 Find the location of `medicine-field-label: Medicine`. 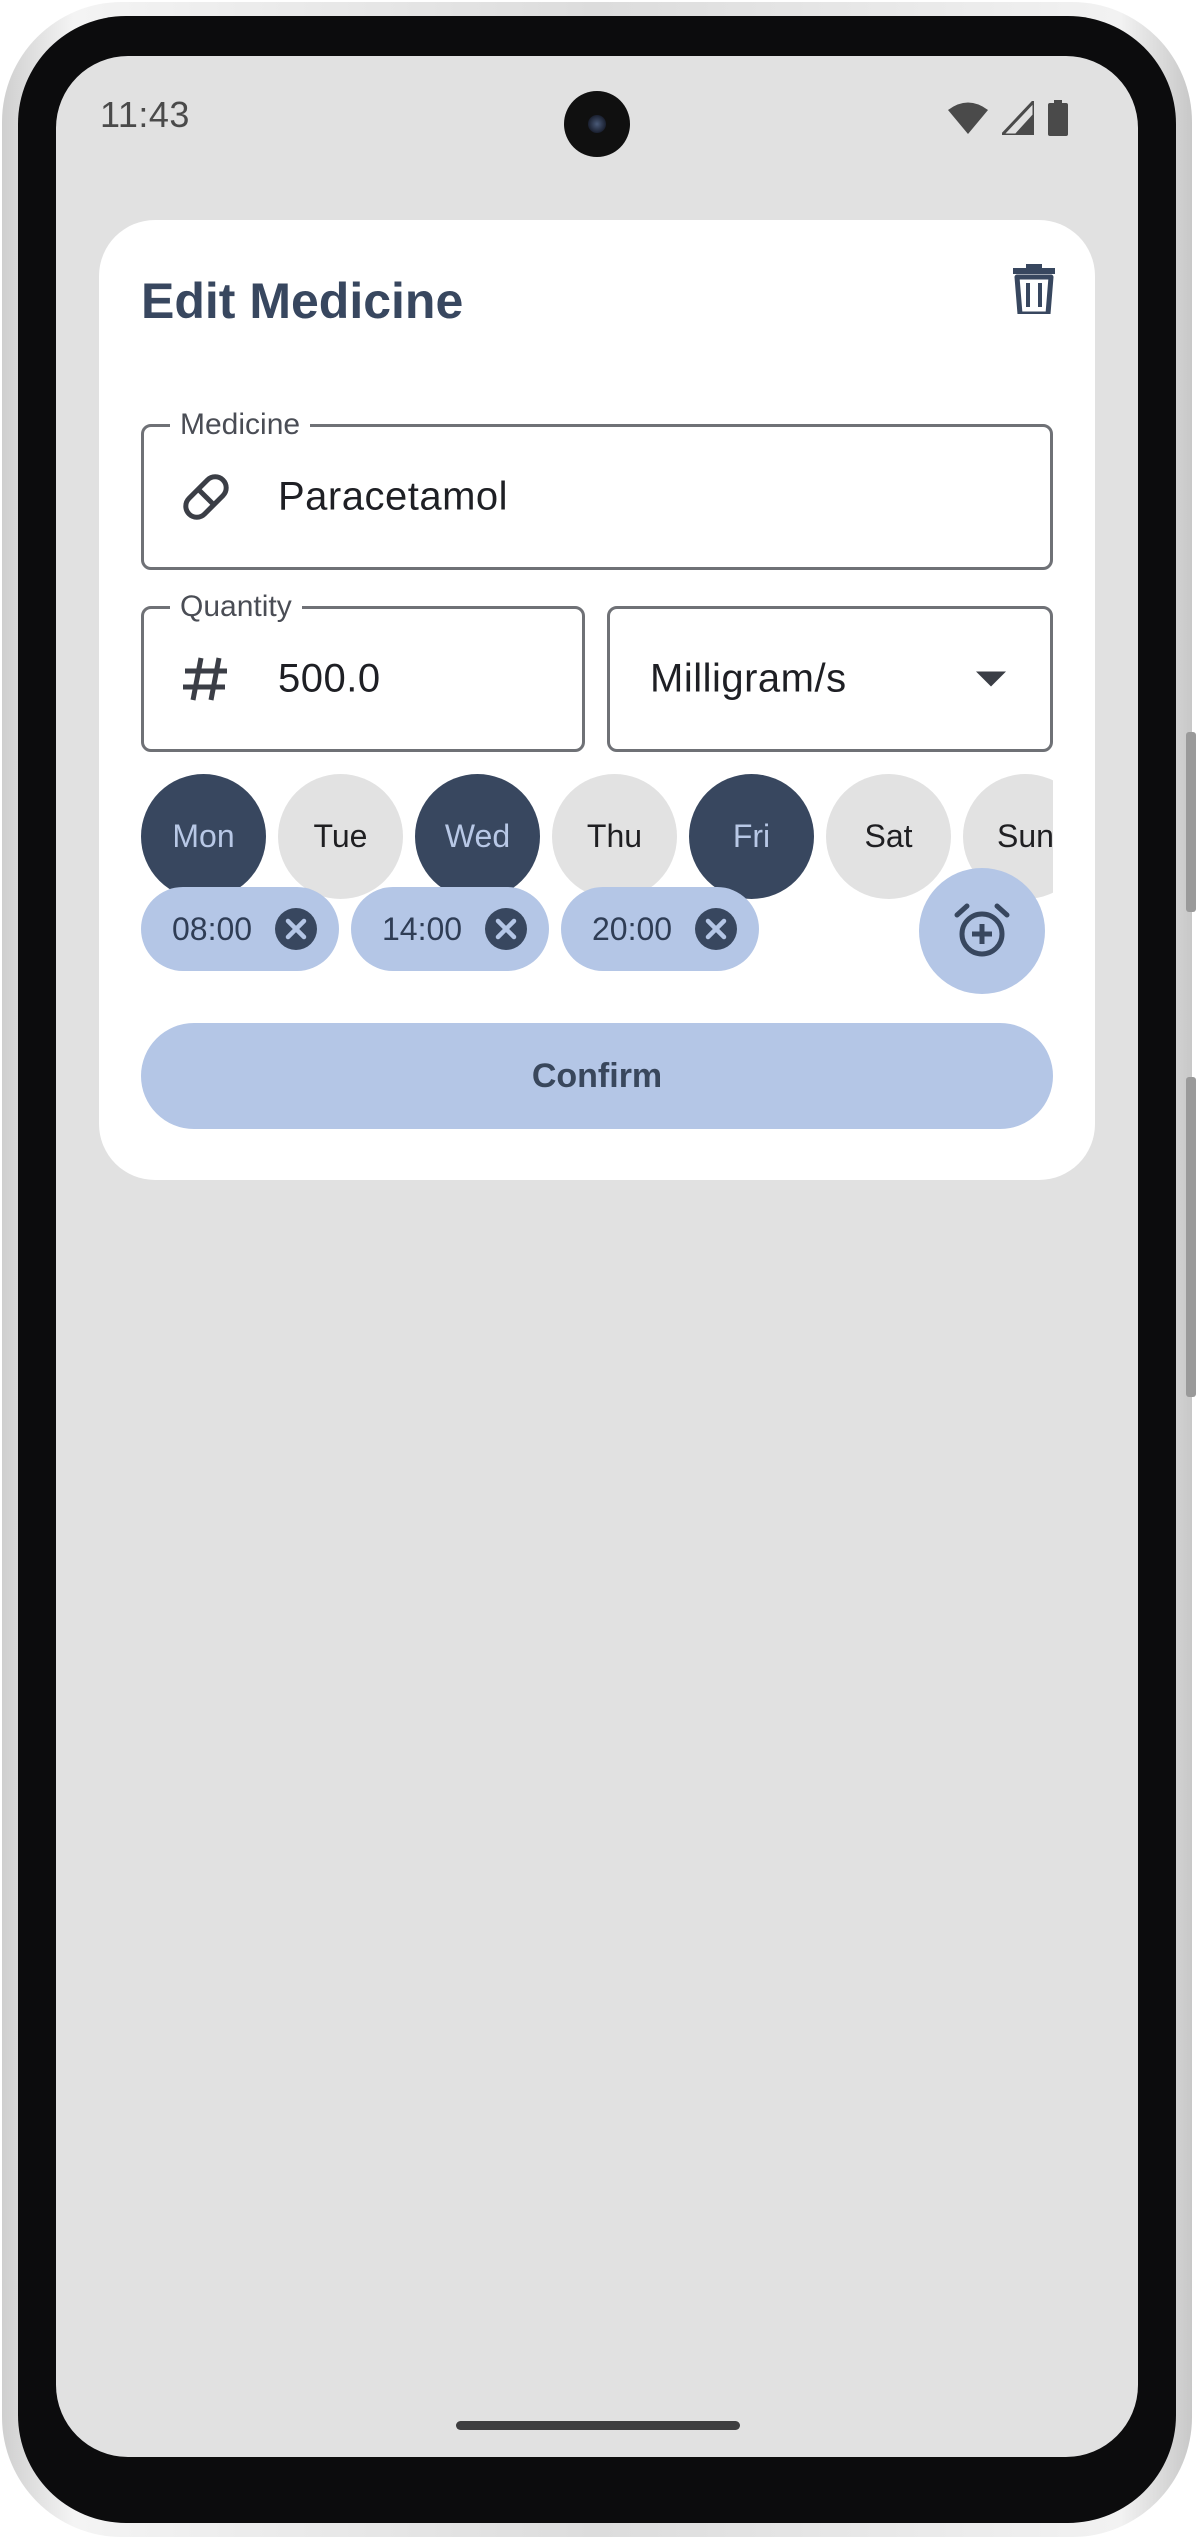

medicine-field-label: Medicine is located at coordinates (240, 425).